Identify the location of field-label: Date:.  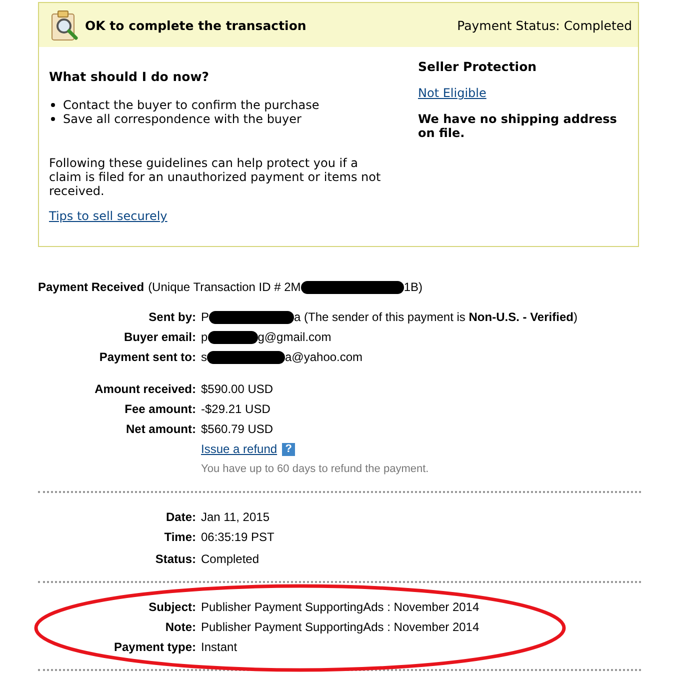
(180, 517).